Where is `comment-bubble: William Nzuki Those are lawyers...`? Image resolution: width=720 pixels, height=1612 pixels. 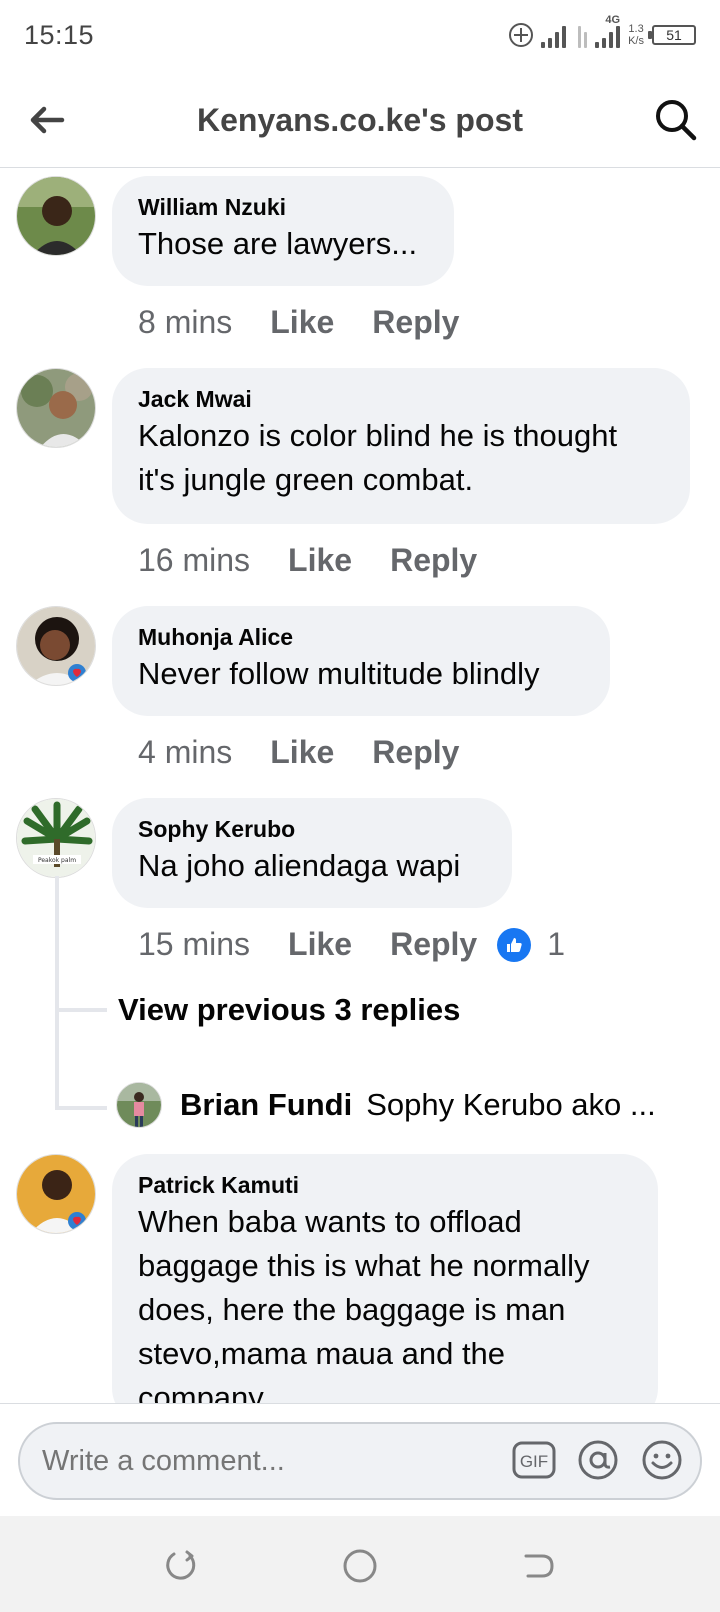 comment-bubble: William Nzuki Those are lawyers... is located at coordinates (283, 231).